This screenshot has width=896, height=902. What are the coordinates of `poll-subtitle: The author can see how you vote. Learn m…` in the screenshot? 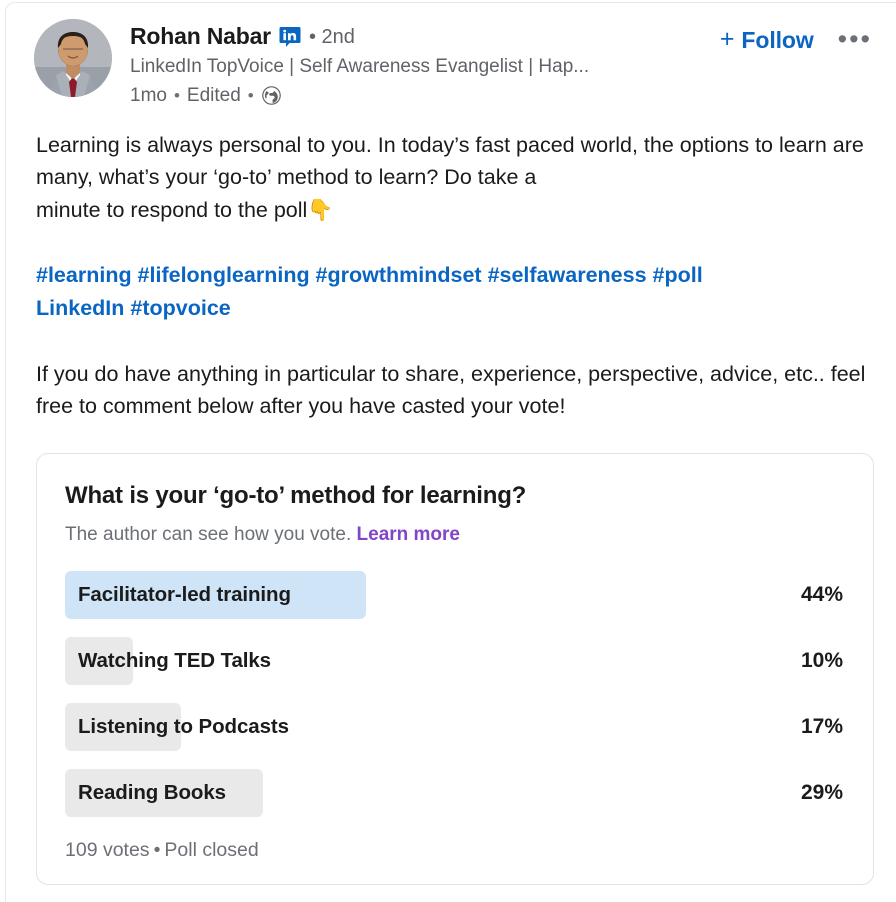 It's located at (455, 535).